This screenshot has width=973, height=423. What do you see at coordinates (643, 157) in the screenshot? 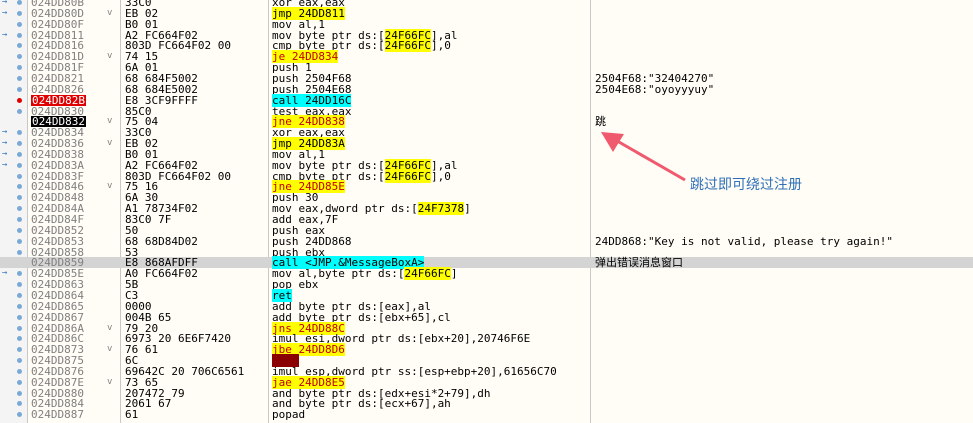
I see `annotation-arrow-icon` at bounding box center [643, 157].